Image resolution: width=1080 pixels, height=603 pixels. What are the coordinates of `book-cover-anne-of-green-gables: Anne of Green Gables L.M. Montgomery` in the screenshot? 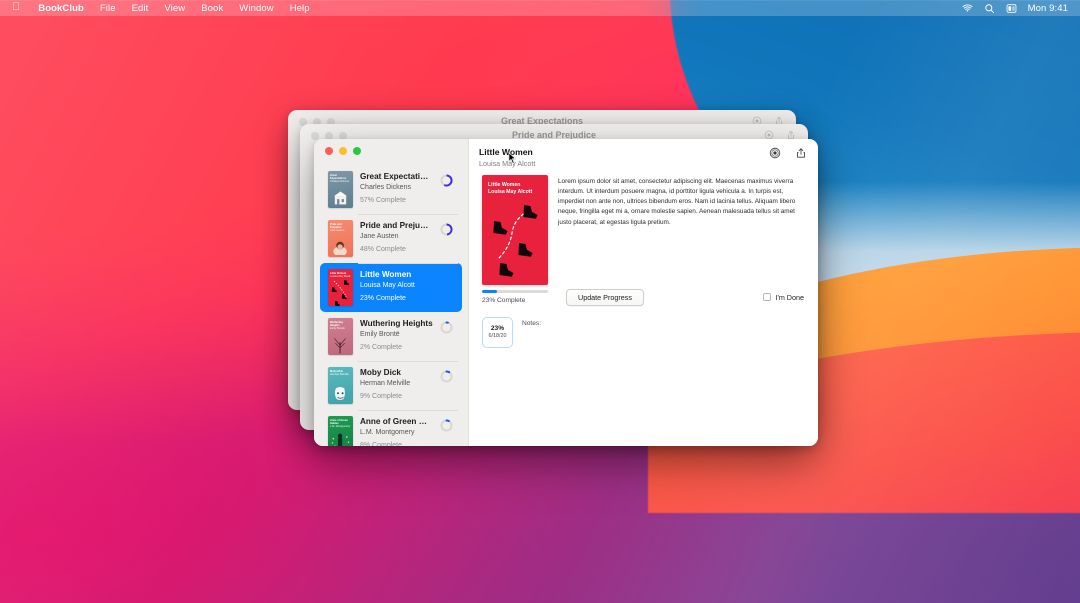 It's located at (340, 431).